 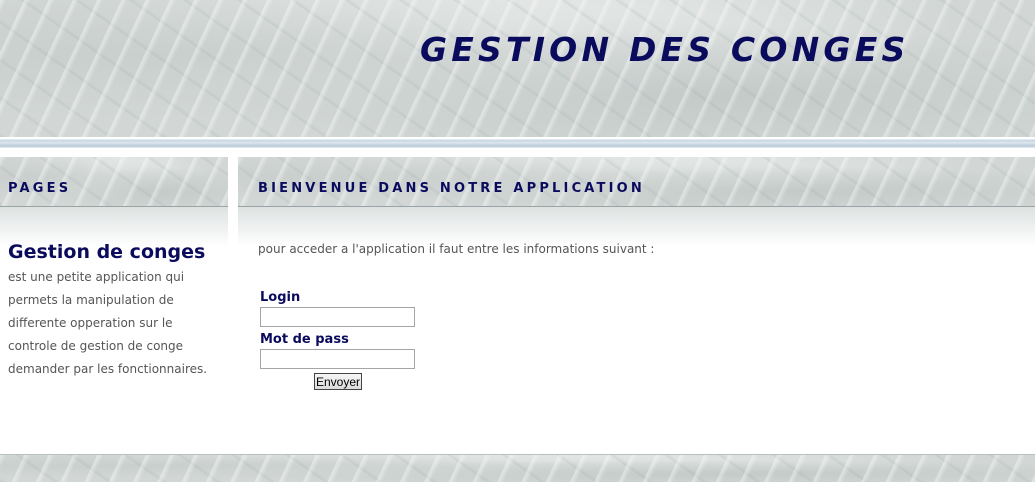 I want to click on password-input, so click(x=337, y=359).